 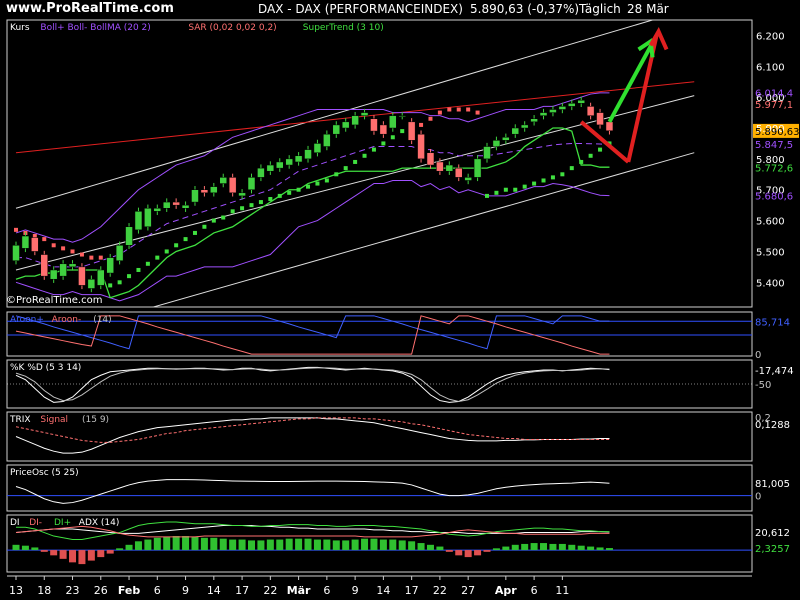 I want to click on panel-aroon, so click(x=379, y=334).